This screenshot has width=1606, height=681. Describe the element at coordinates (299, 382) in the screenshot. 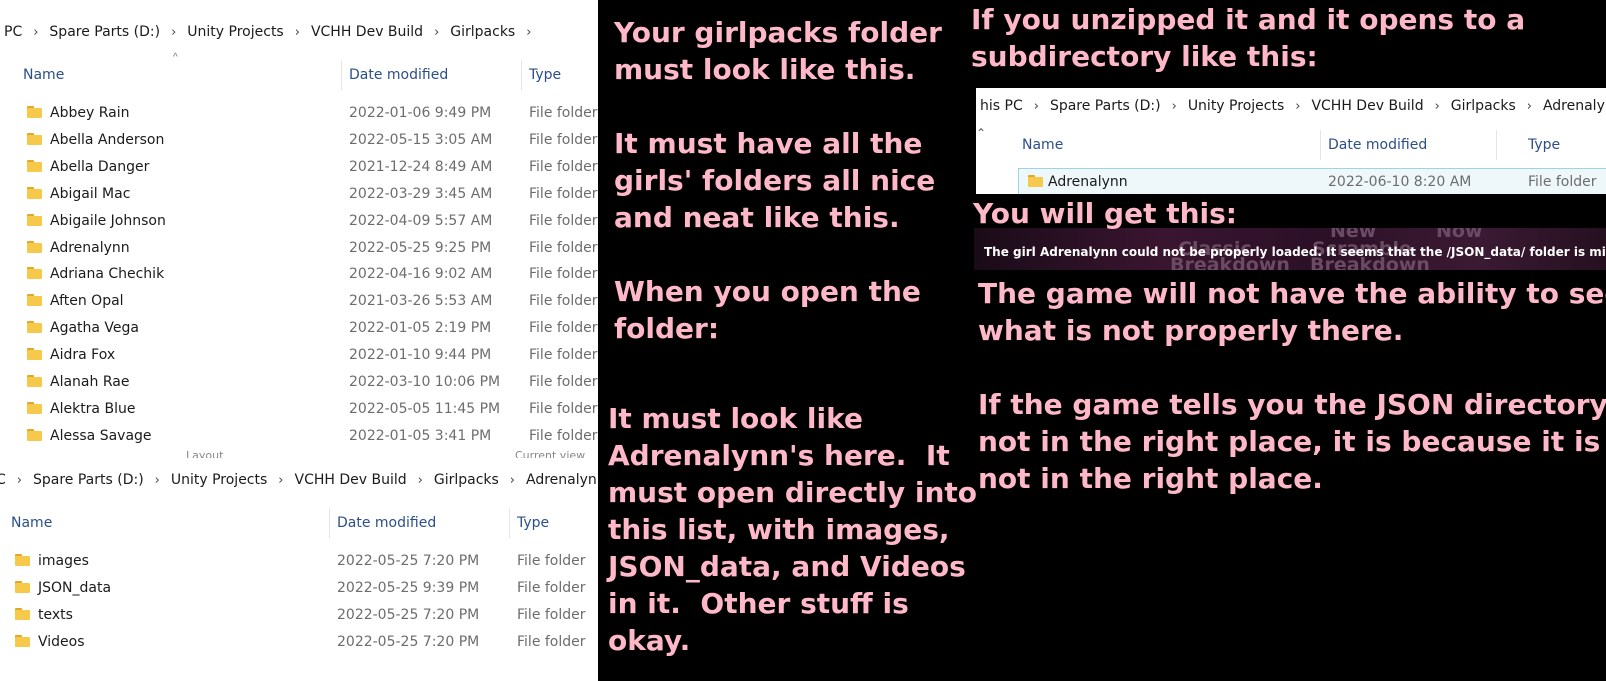

I see `file-row: Alanah Rae 2022-03-10 10:06 PM File folder` at that location.